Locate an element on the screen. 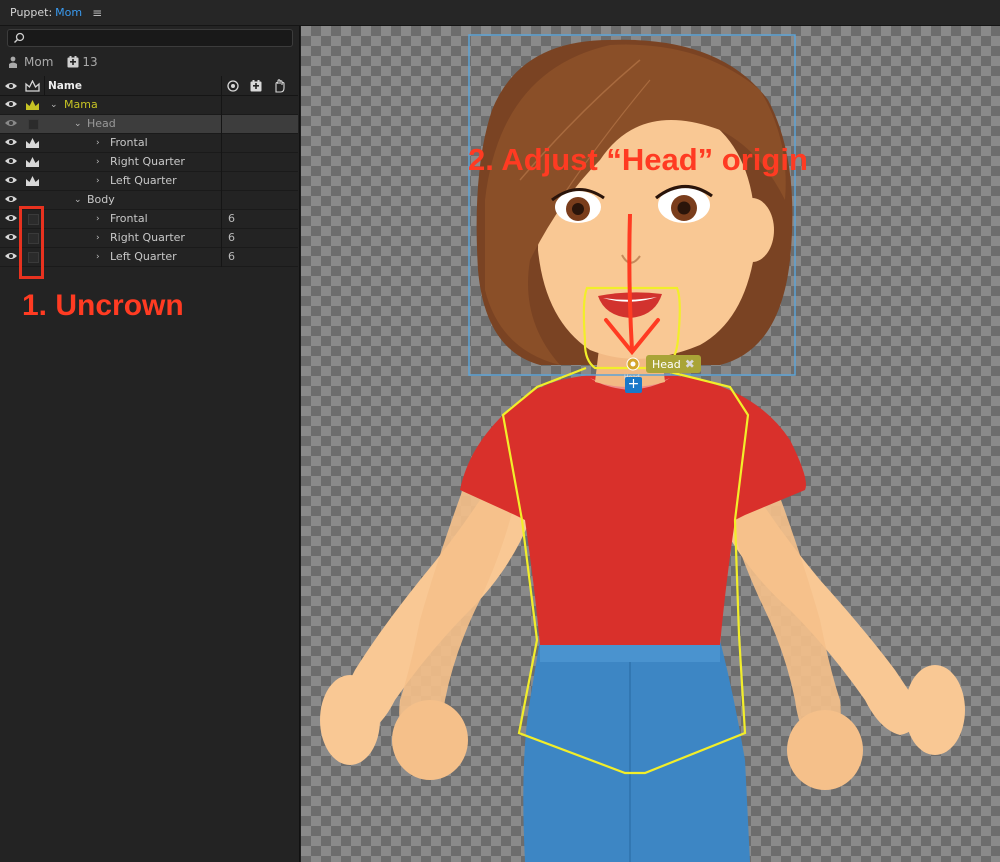 The height and width of the screenshot is (862, 1000). shirt is located at coordinates (633, 508).